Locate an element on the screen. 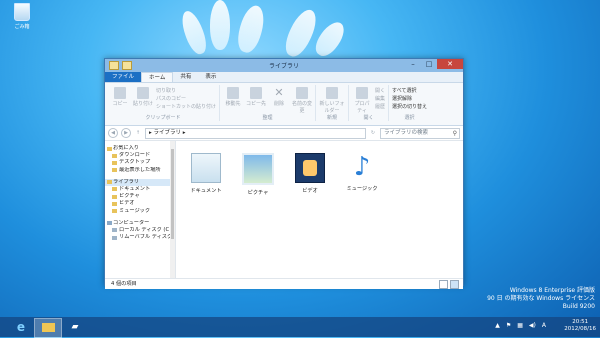 This screenshot has height=338, width=600. minimize-button: – is located at coordinates (413, 64).